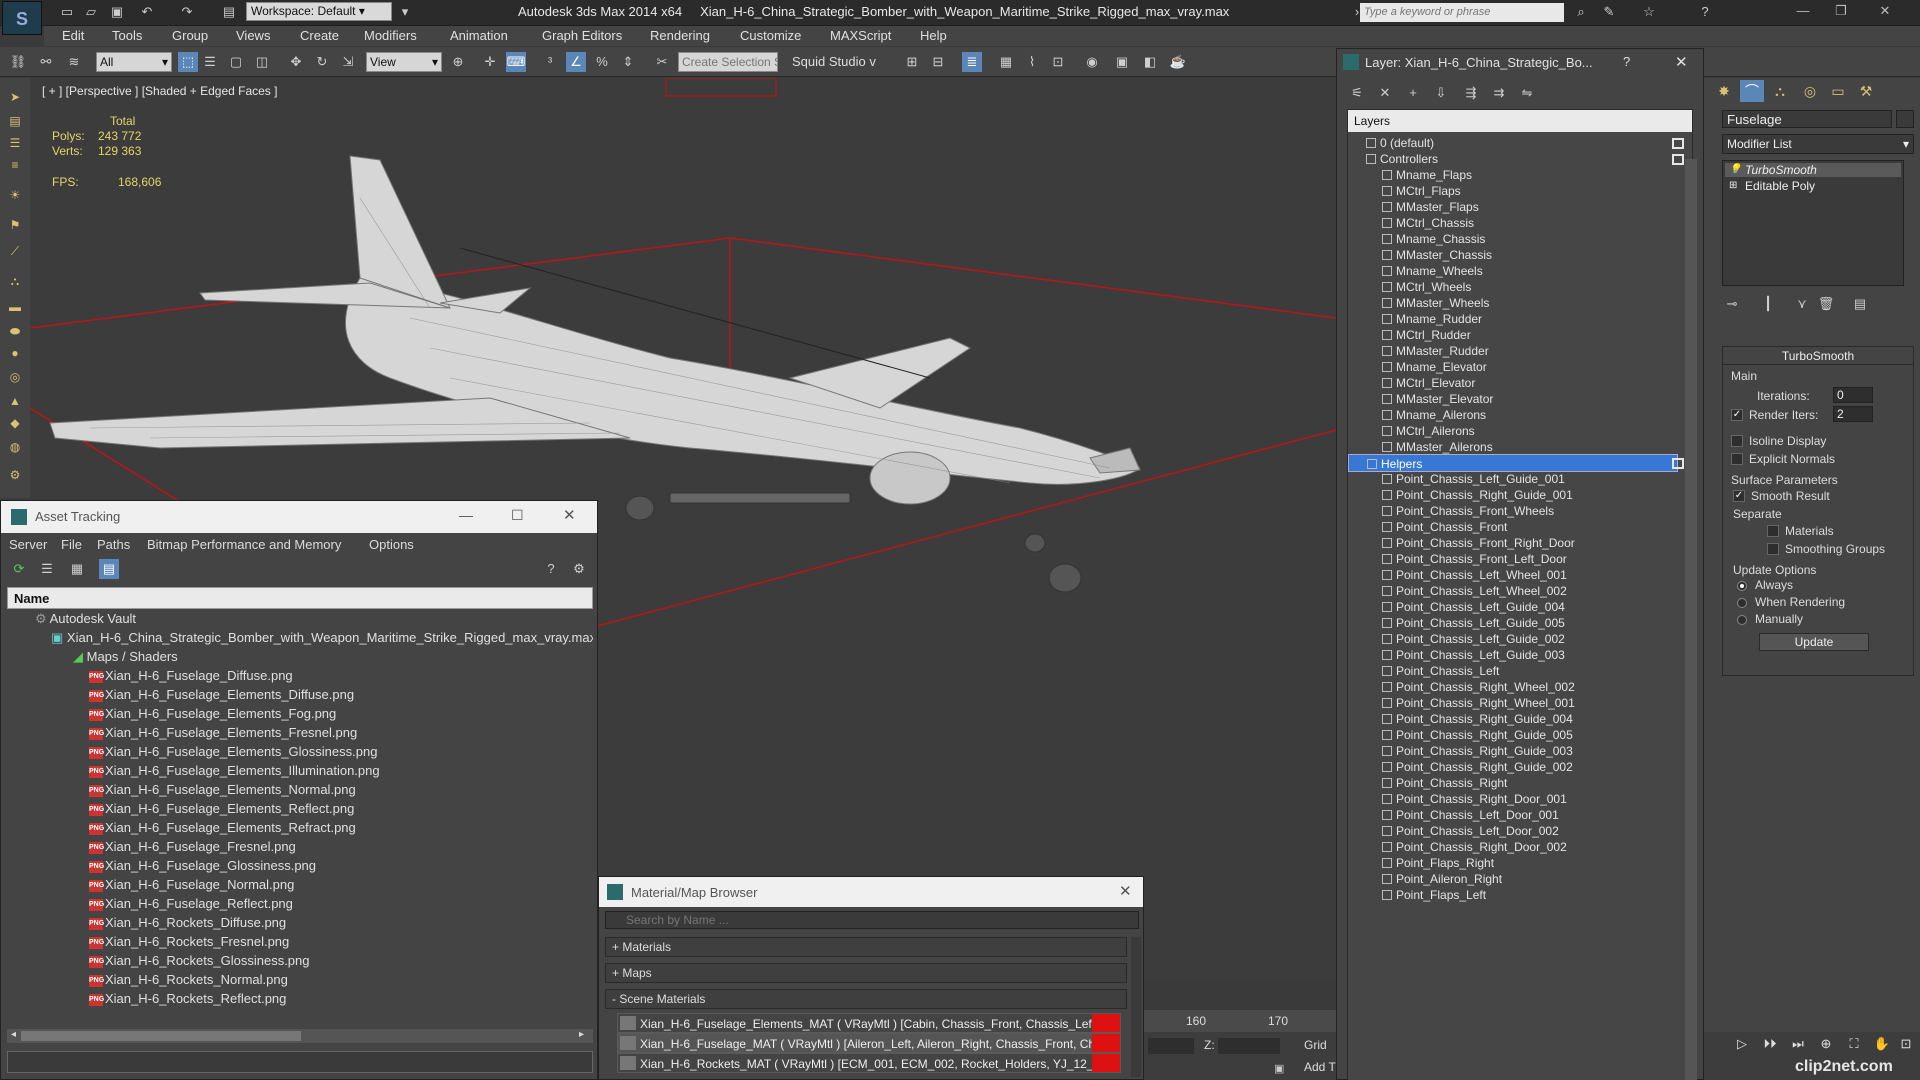 The height and width of the screenshot is (1080, 1920). Describe the element at coordinates (1906, 1045) in the screenshot. I see `maximize-viewport-icon: ⊡` at that location.